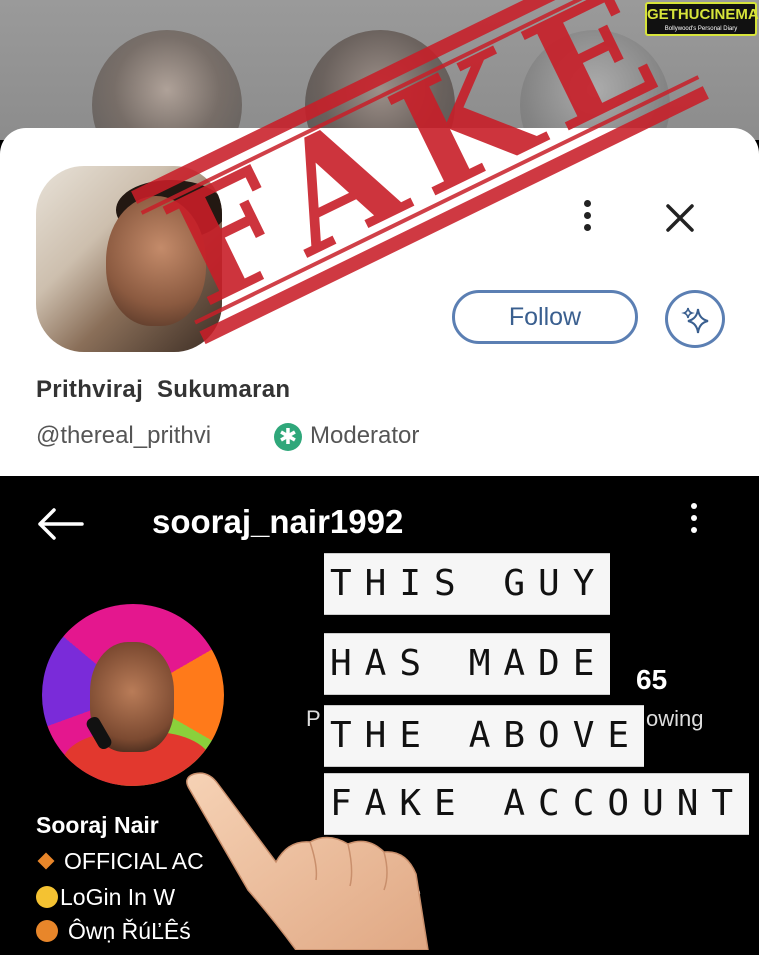  What do you see at coordinates (587, 220) in the screenshot?
I see `more-options-icon` at bounding box center [587, 220].